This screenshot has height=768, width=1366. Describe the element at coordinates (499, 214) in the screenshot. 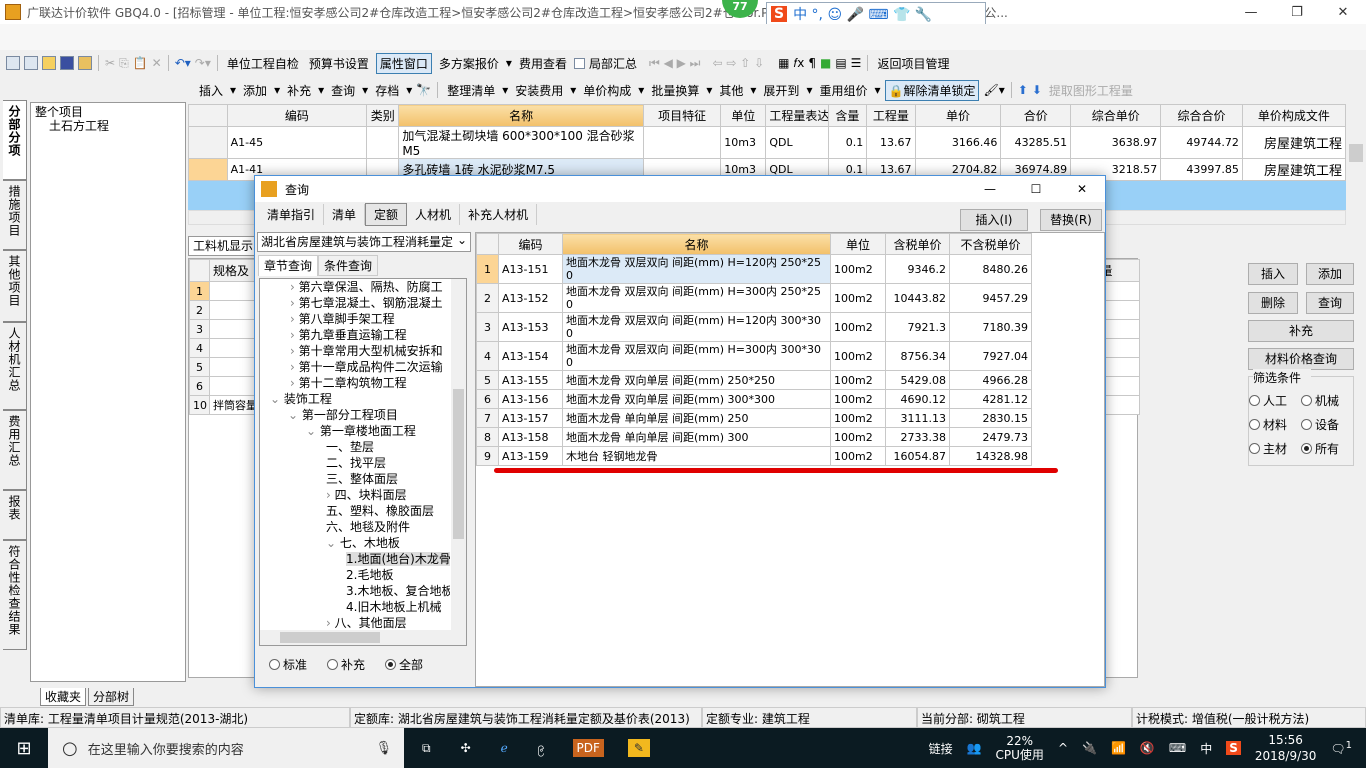

I see `dialog-tab: 补充人材机` at that location.